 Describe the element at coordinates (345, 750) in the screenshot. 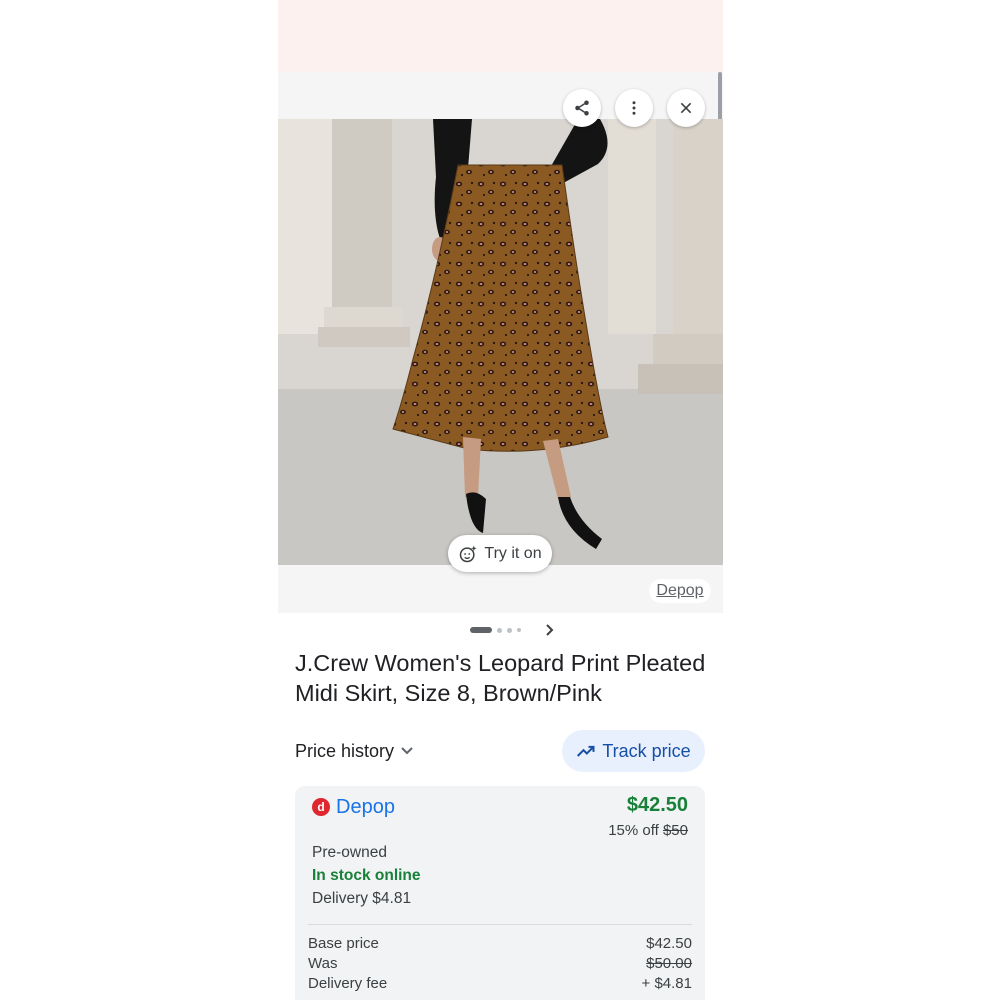

I see `price-history-label: Price history` at that location.